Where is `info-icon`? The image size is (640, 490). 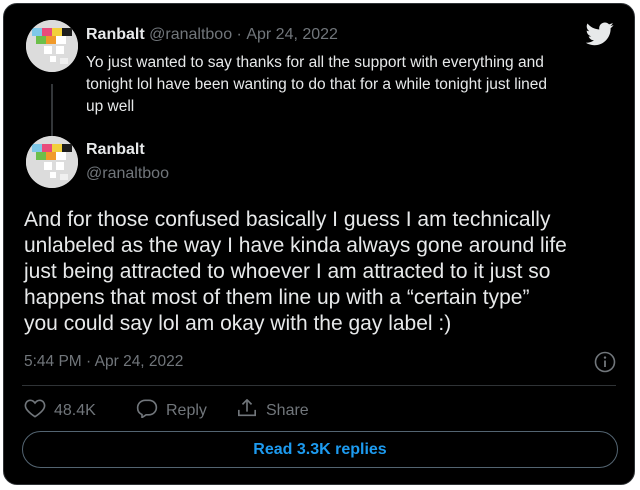 info-icon is located at coordinates (605, 364).